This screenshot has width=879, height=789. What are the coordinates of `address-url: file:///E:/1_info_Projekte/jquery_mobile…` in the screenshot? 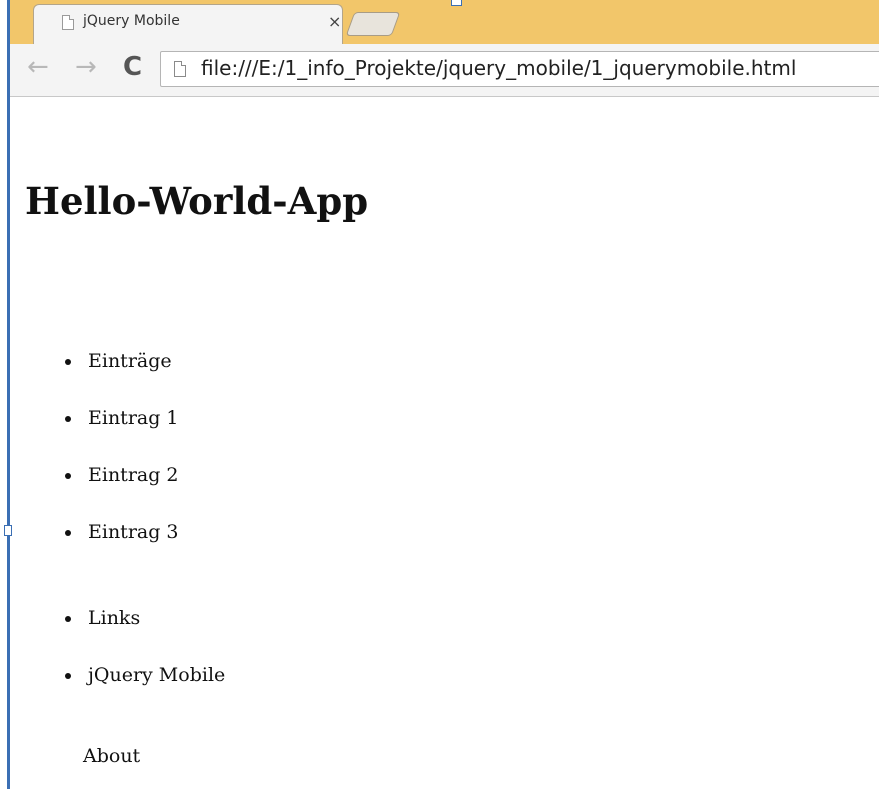 It's located at (498, 68).